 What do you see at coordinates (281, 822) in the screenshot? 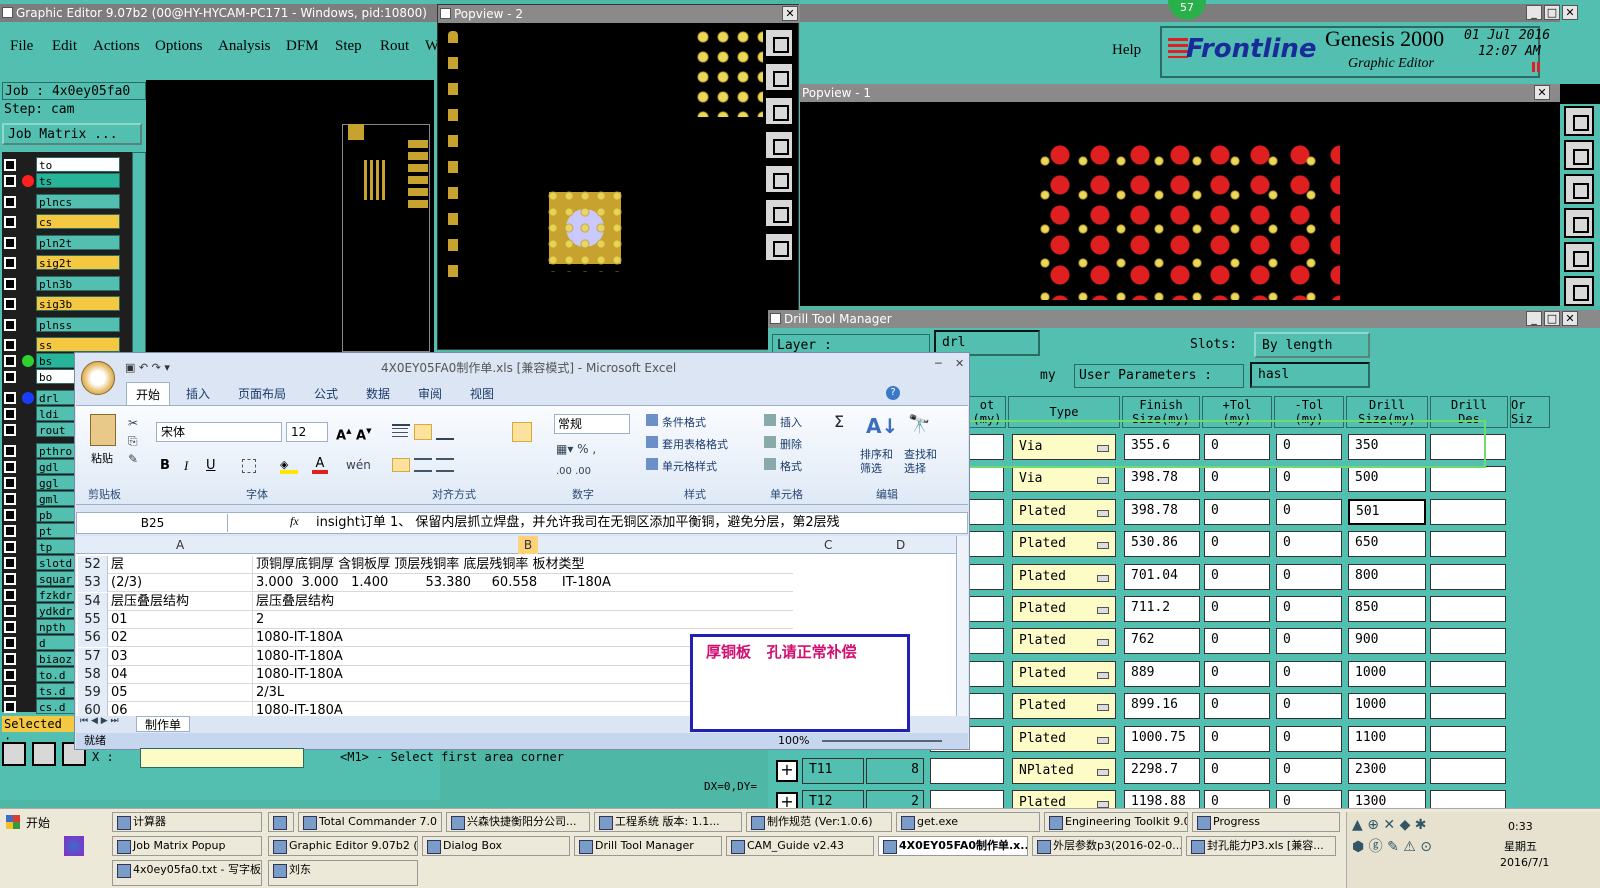
I see `taskbar-item` at bounding box center [281, 822].